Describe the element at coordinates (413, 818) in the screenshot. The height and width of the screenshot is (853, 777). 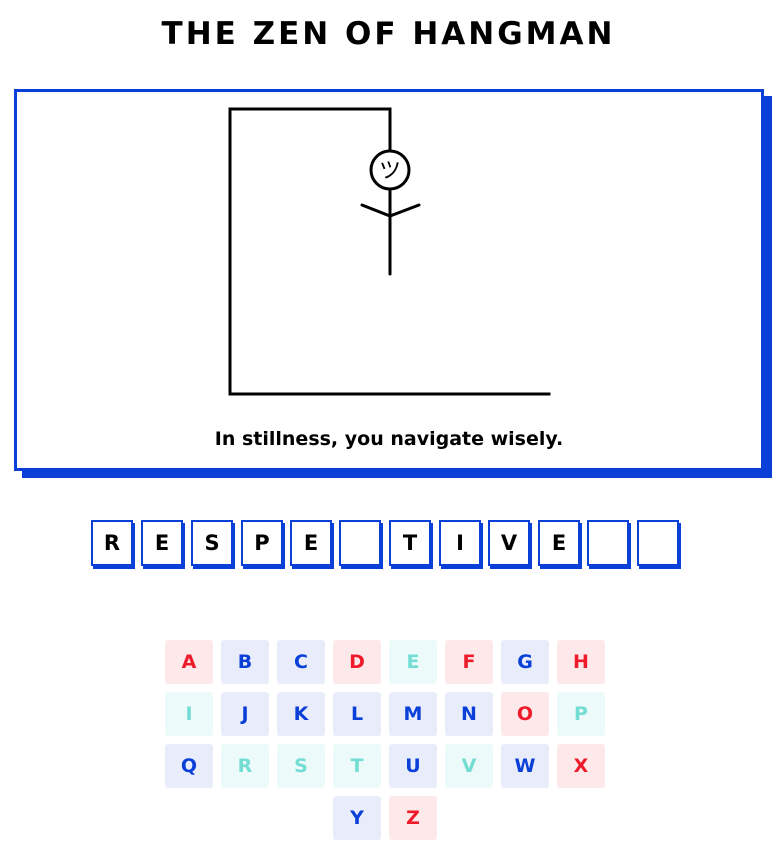
I see `letter-key-z: Z` at that location.